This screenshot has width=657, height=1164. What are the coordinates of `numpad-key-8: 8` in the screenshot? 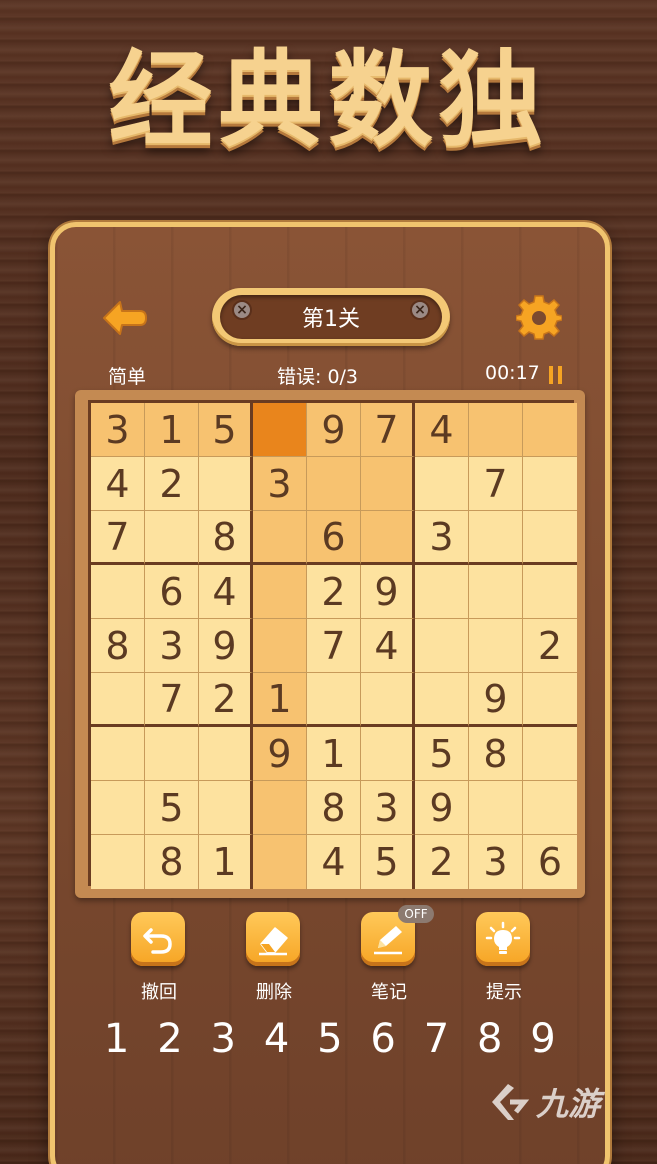 It's located at (489, 1041).